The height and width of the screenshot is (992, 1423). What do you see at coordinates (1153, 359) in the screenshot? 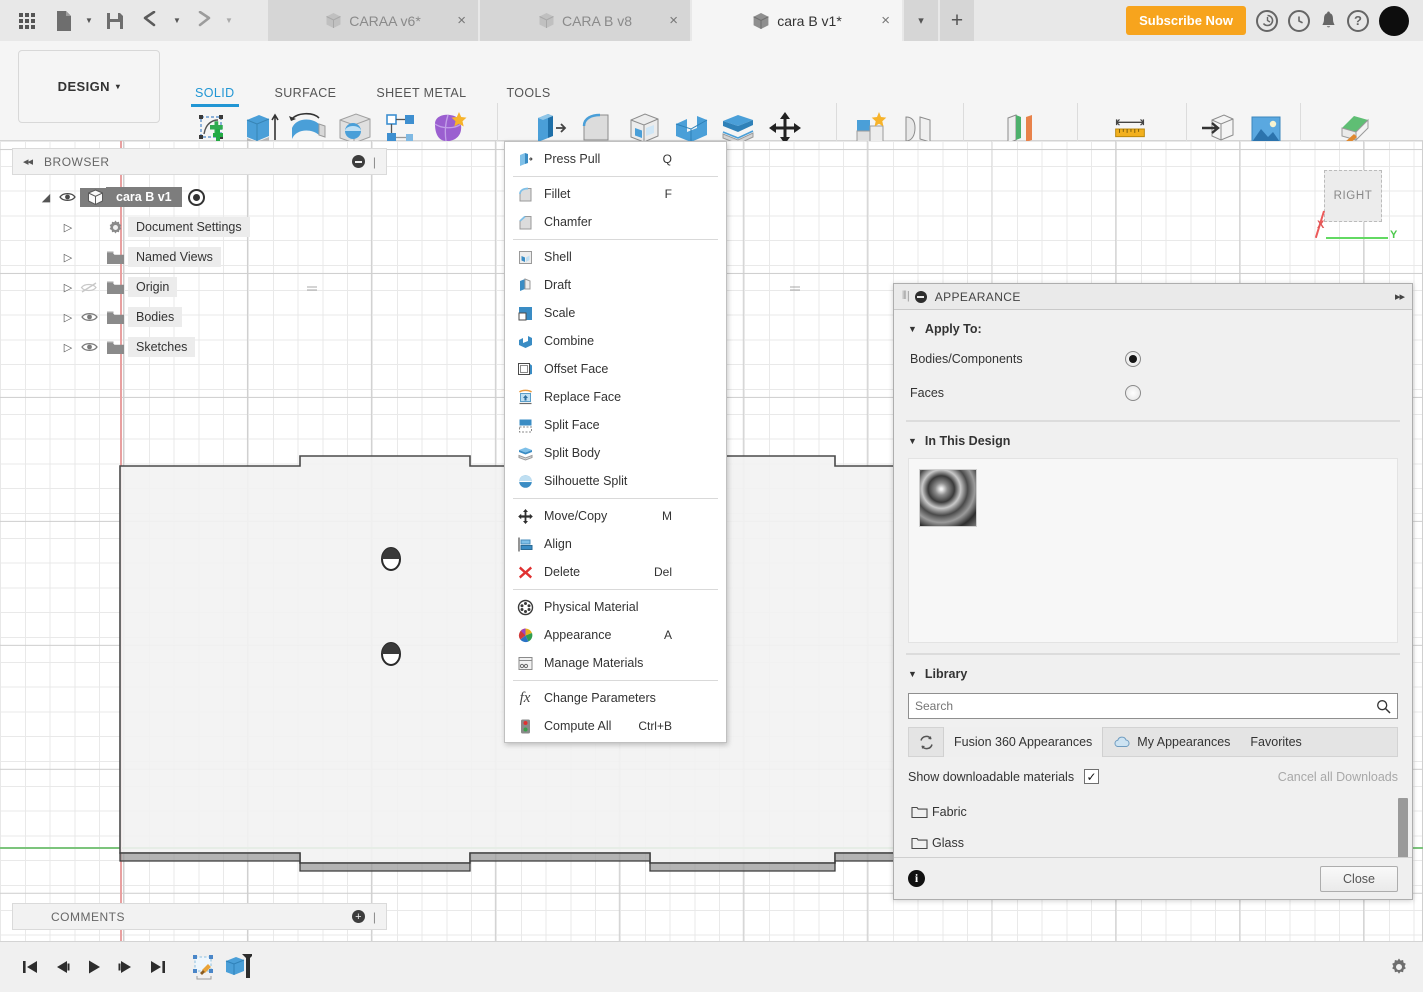
I see `apply-to-bodies-row: Bodies/Components` at bounding box center [1153, 359].